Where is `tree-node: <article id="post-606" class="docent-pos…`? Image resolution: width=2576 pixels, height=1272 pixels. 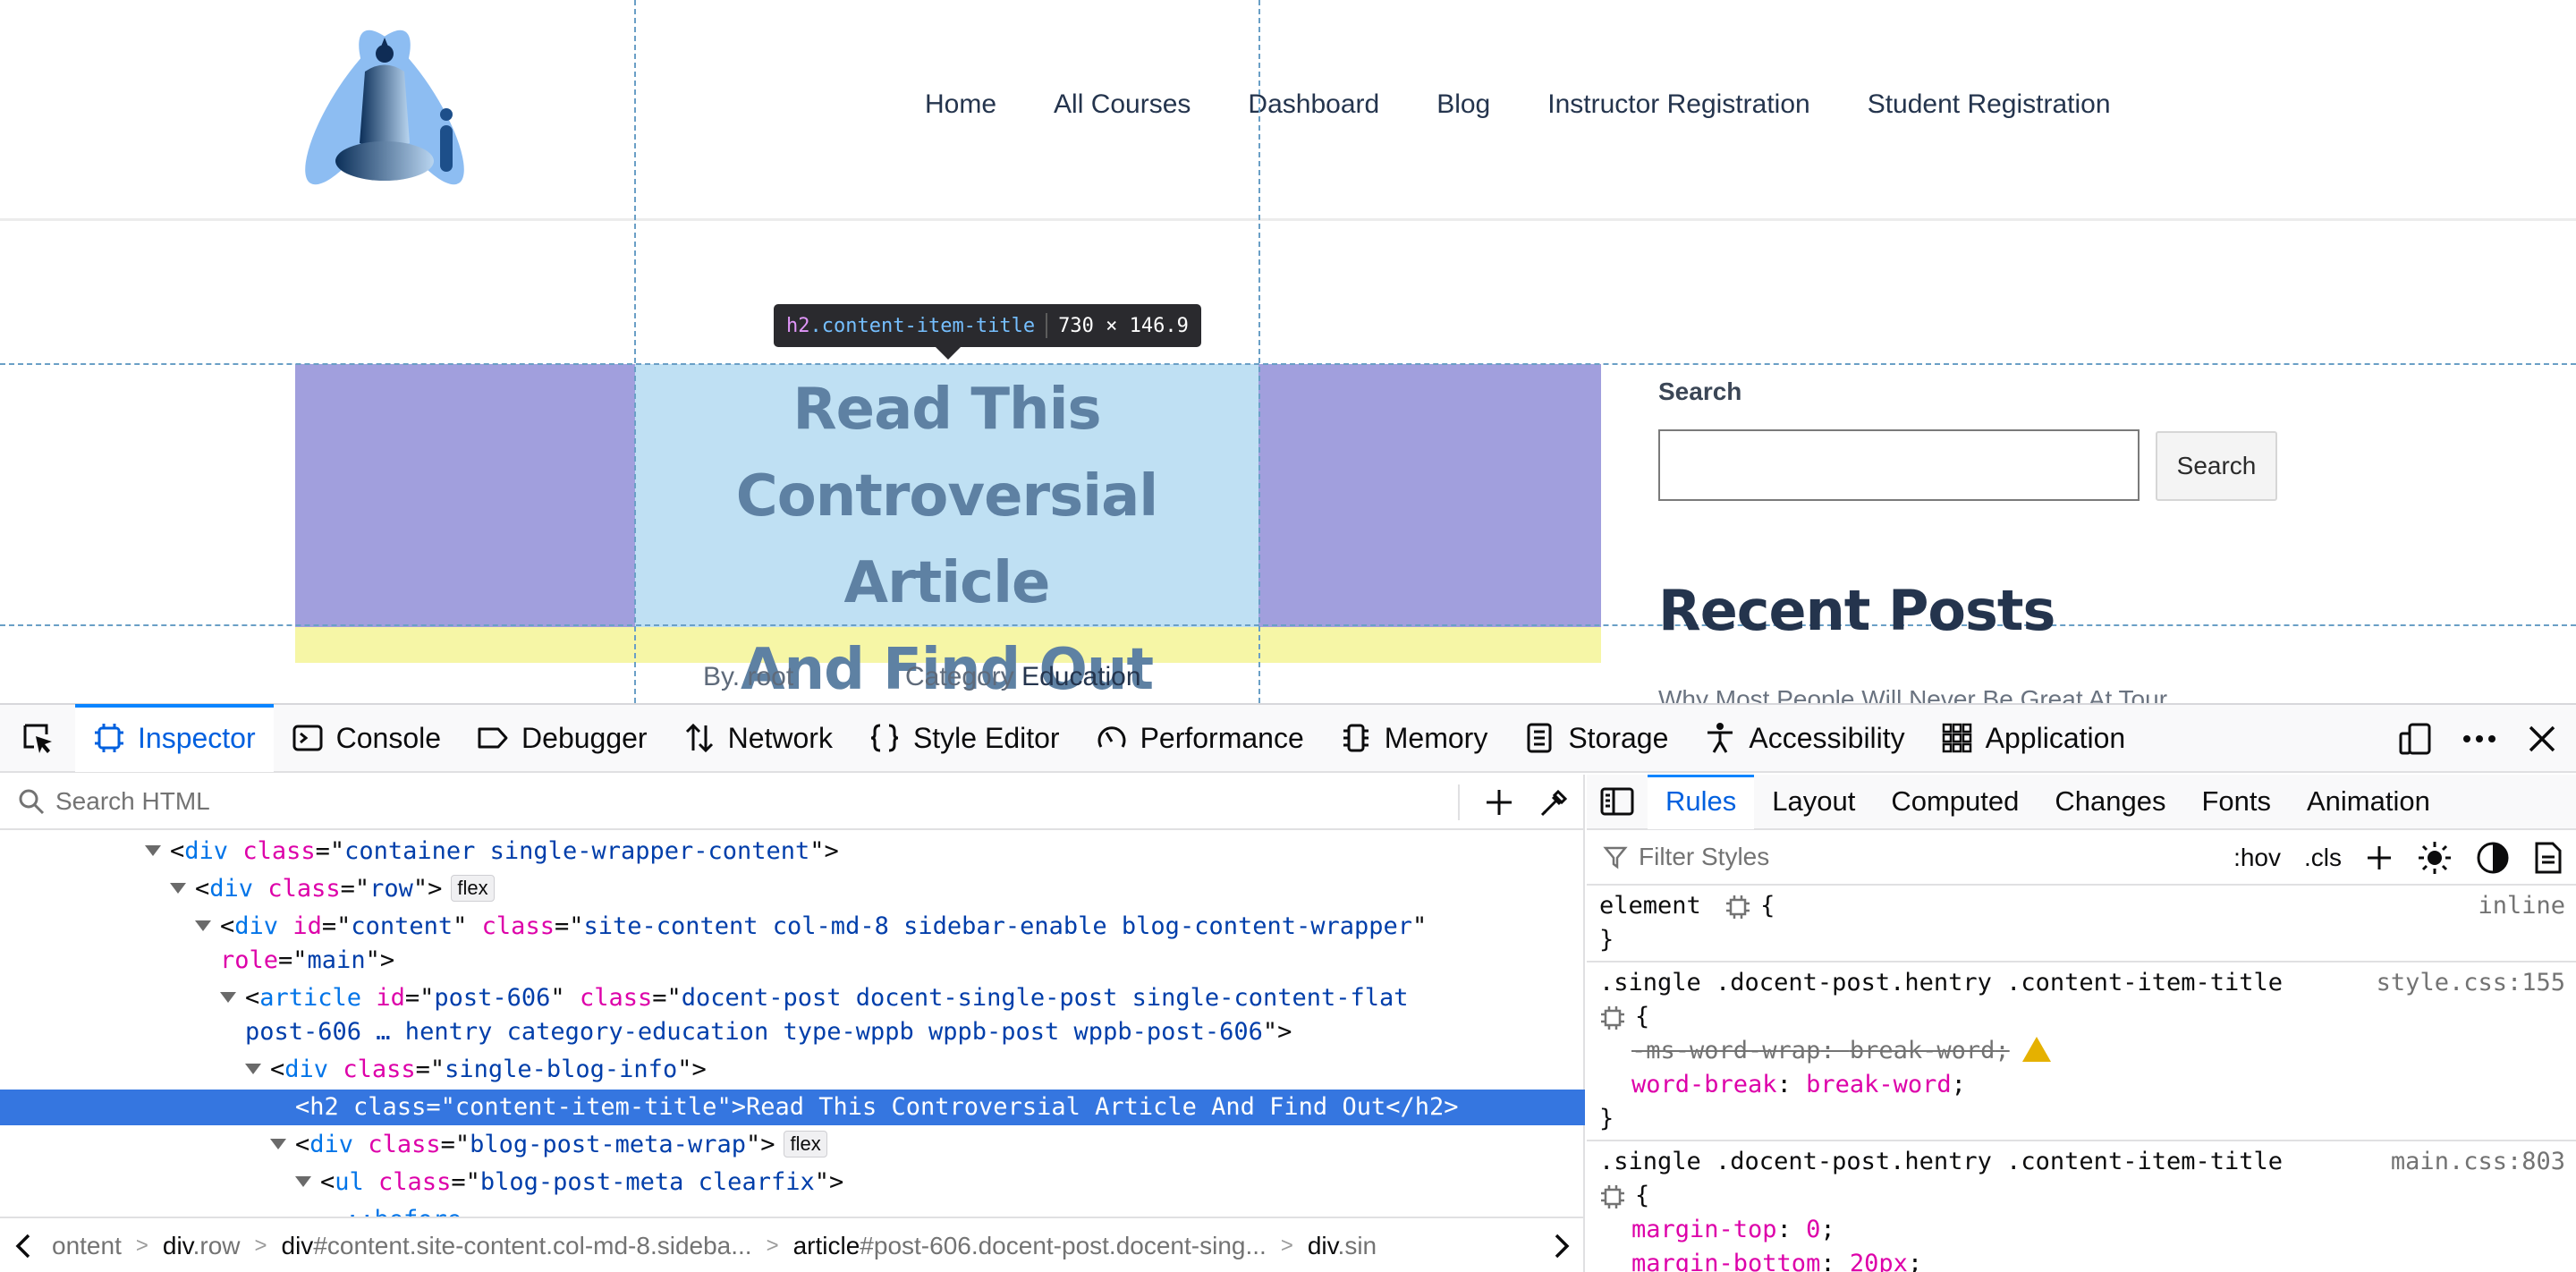 tree-node: <article id="post-606" class="docent-pos… is located at coordinates (792, 998).